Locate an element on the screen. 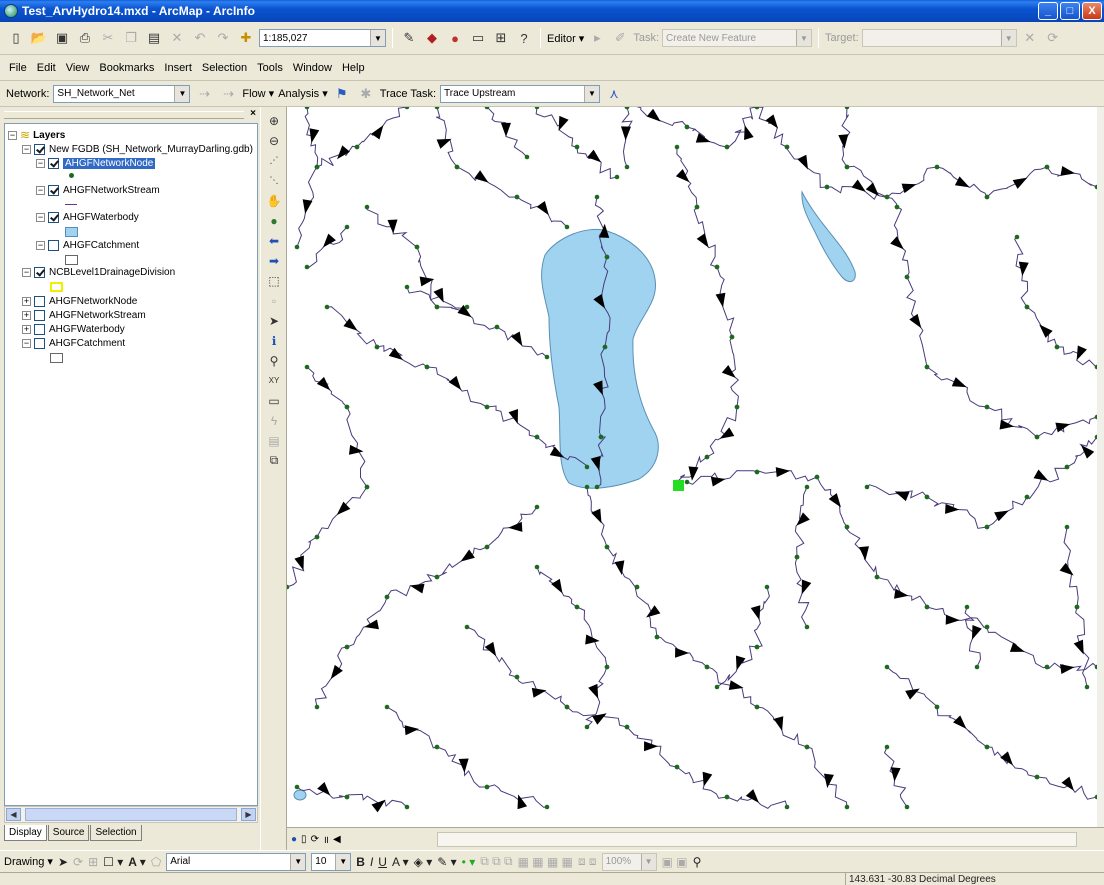 This screenshot has height=885, width=1104. editor-toolbar-icon: ✎ is located at coordinates (409, 38).